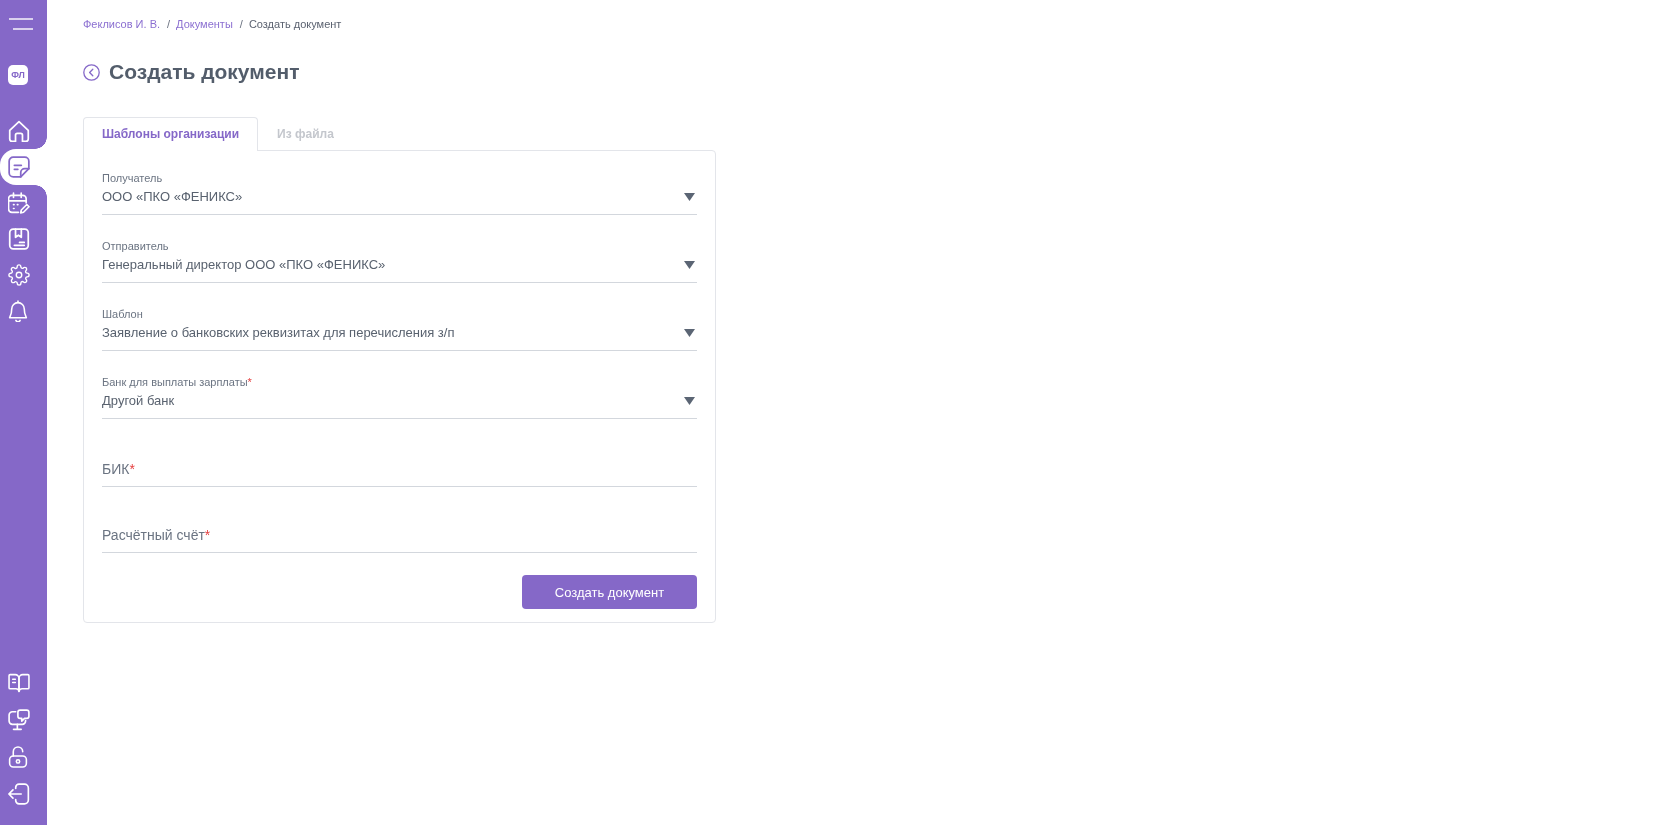  I want to click on settings-icon, so click(19, 275).